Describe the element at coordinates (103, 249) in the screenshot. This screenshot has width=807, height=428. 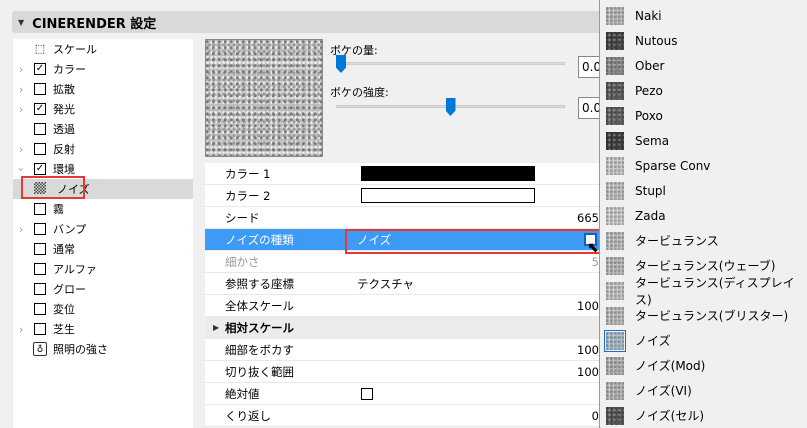
I see `tree-item: 通常` at that location.